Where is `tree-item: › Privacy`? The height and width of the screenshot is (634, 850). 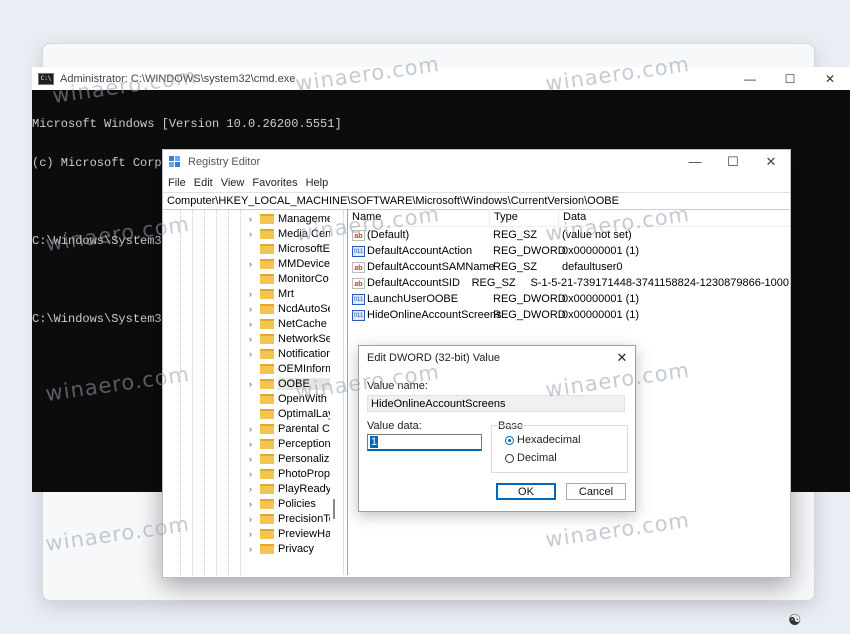
tree-item: › Privacy is located at coordinates (246, 548).